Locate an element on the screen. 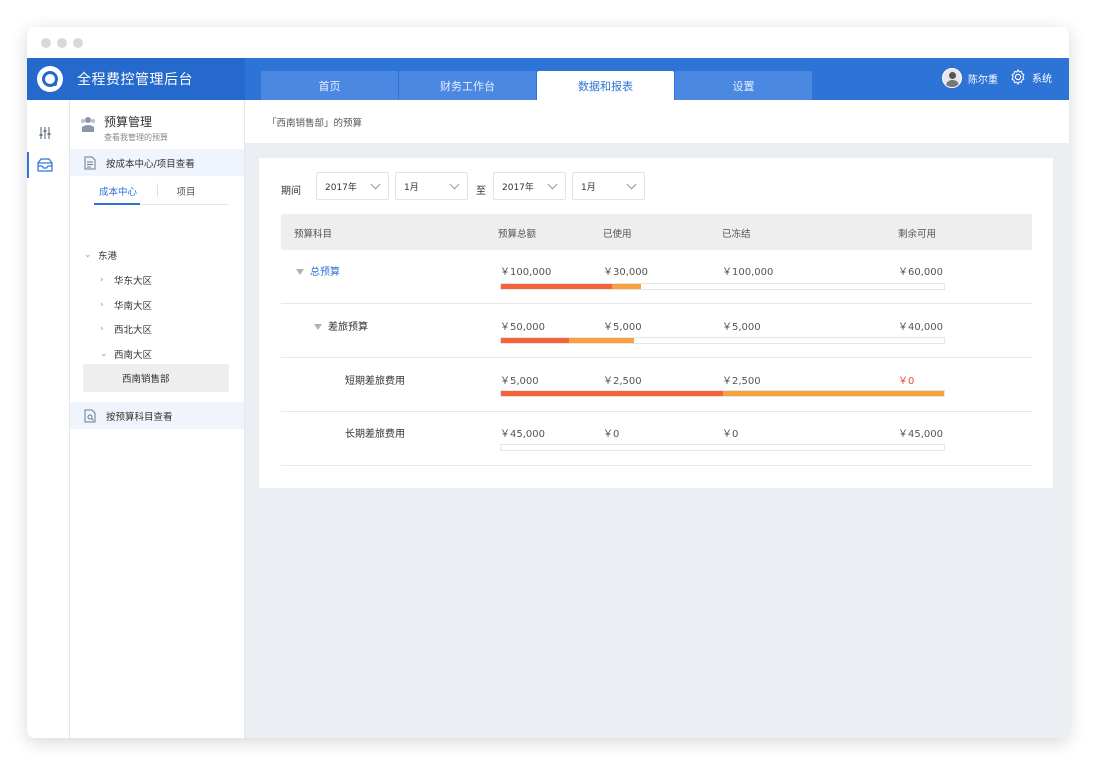 This screenshot has width=1096, height=765. segment-project: 项目 is located at coordinates (186, 191).